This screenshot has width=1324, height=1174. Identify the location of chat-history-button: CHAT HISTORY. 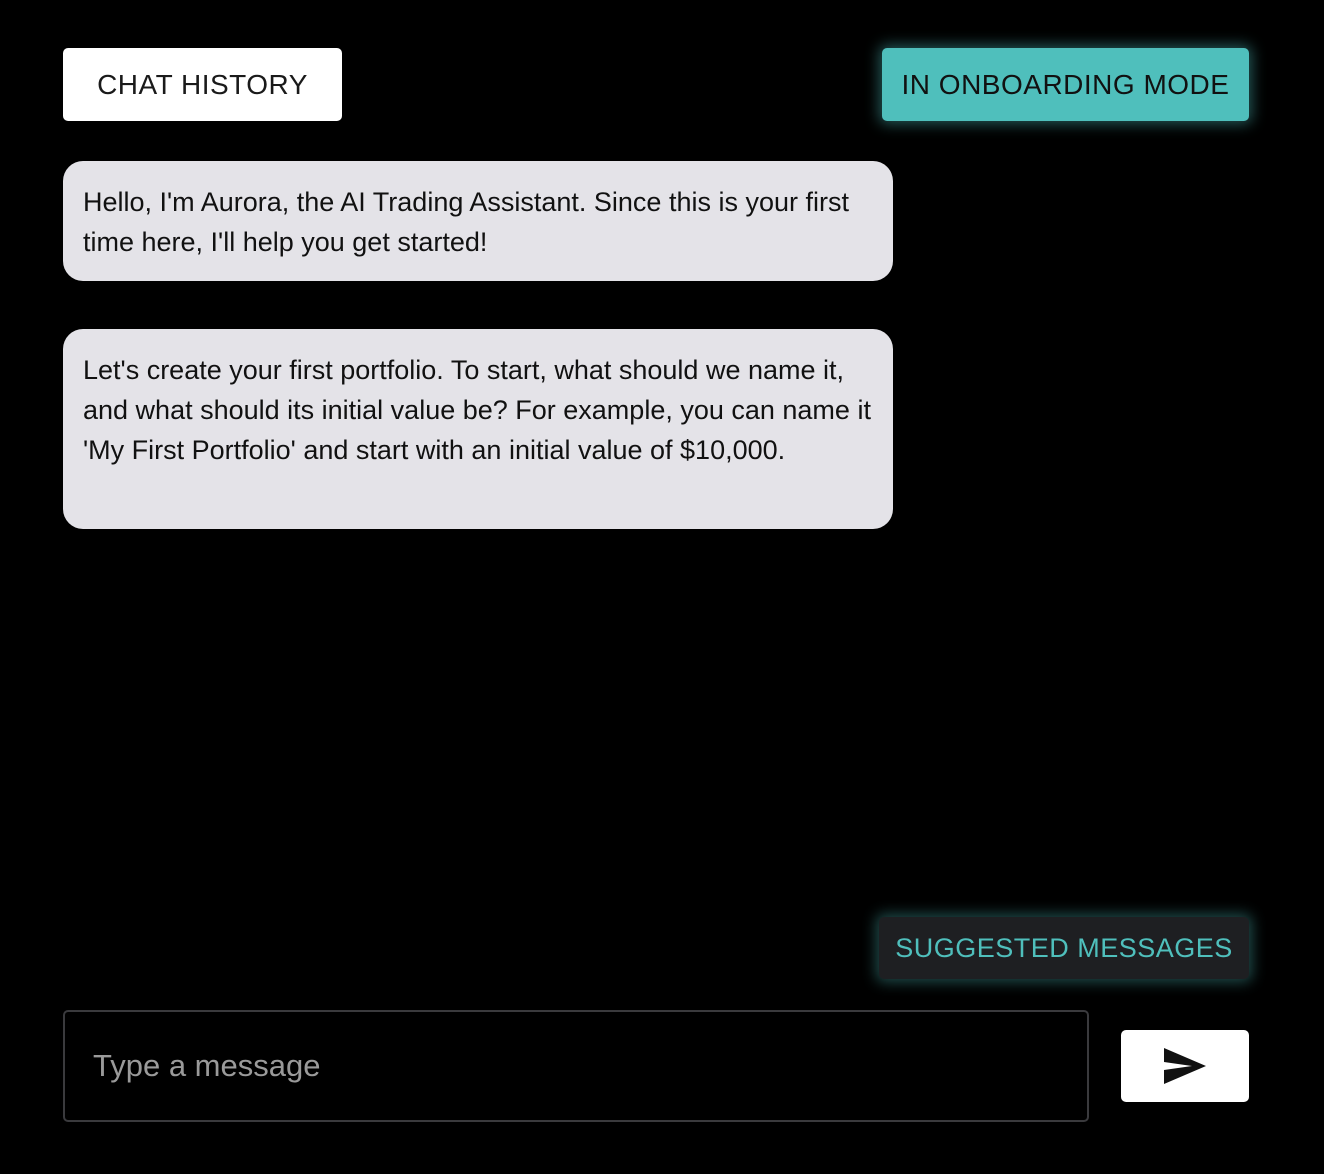
(202, 84).